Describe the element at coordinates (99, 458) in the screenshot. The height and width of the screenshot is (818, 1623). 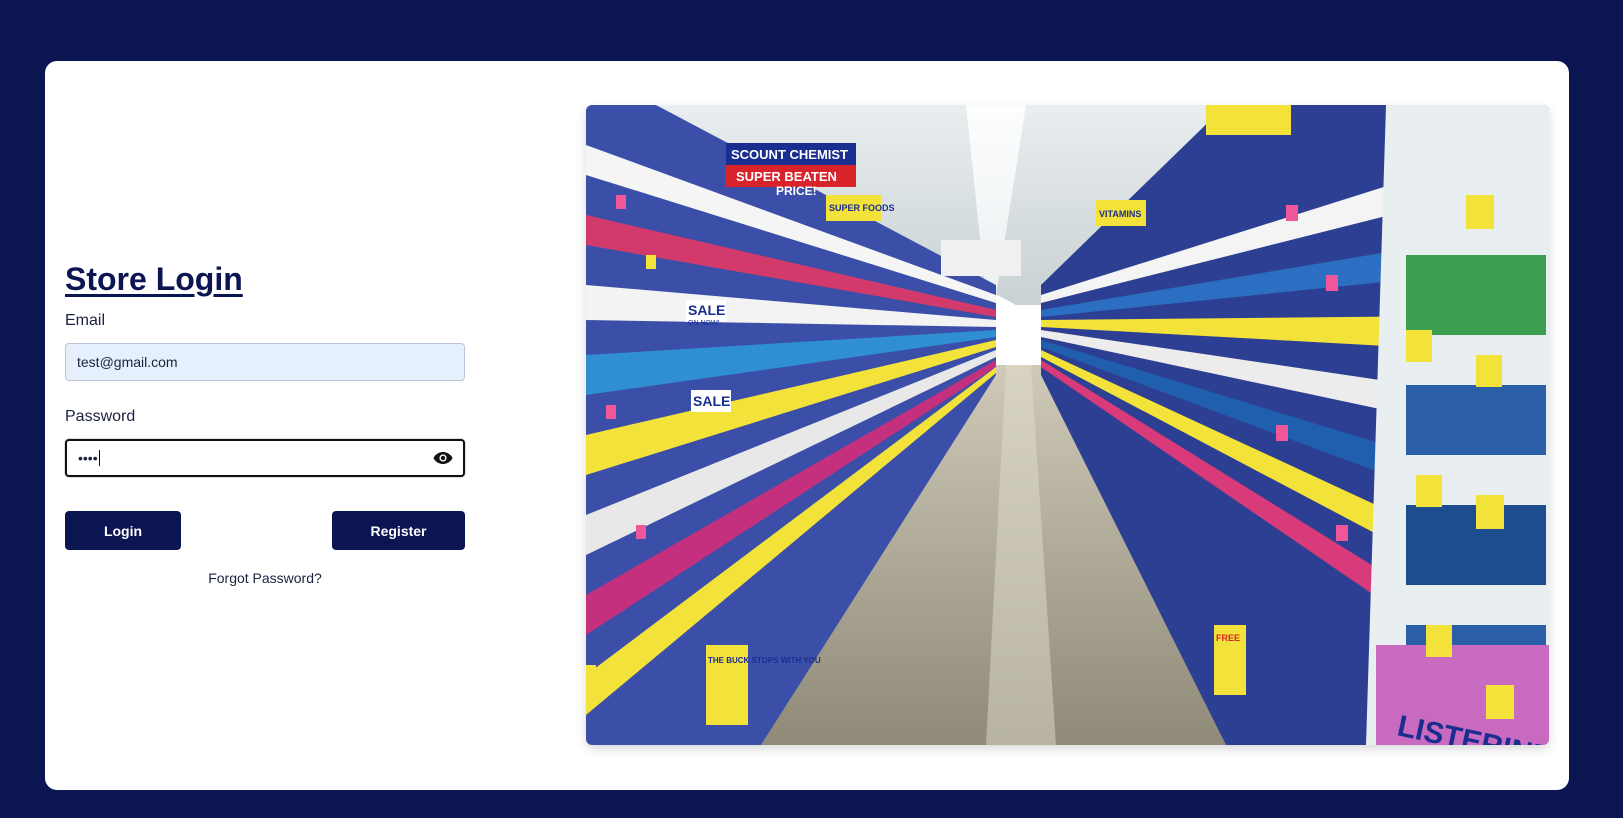
I see `text-caret` at that location.